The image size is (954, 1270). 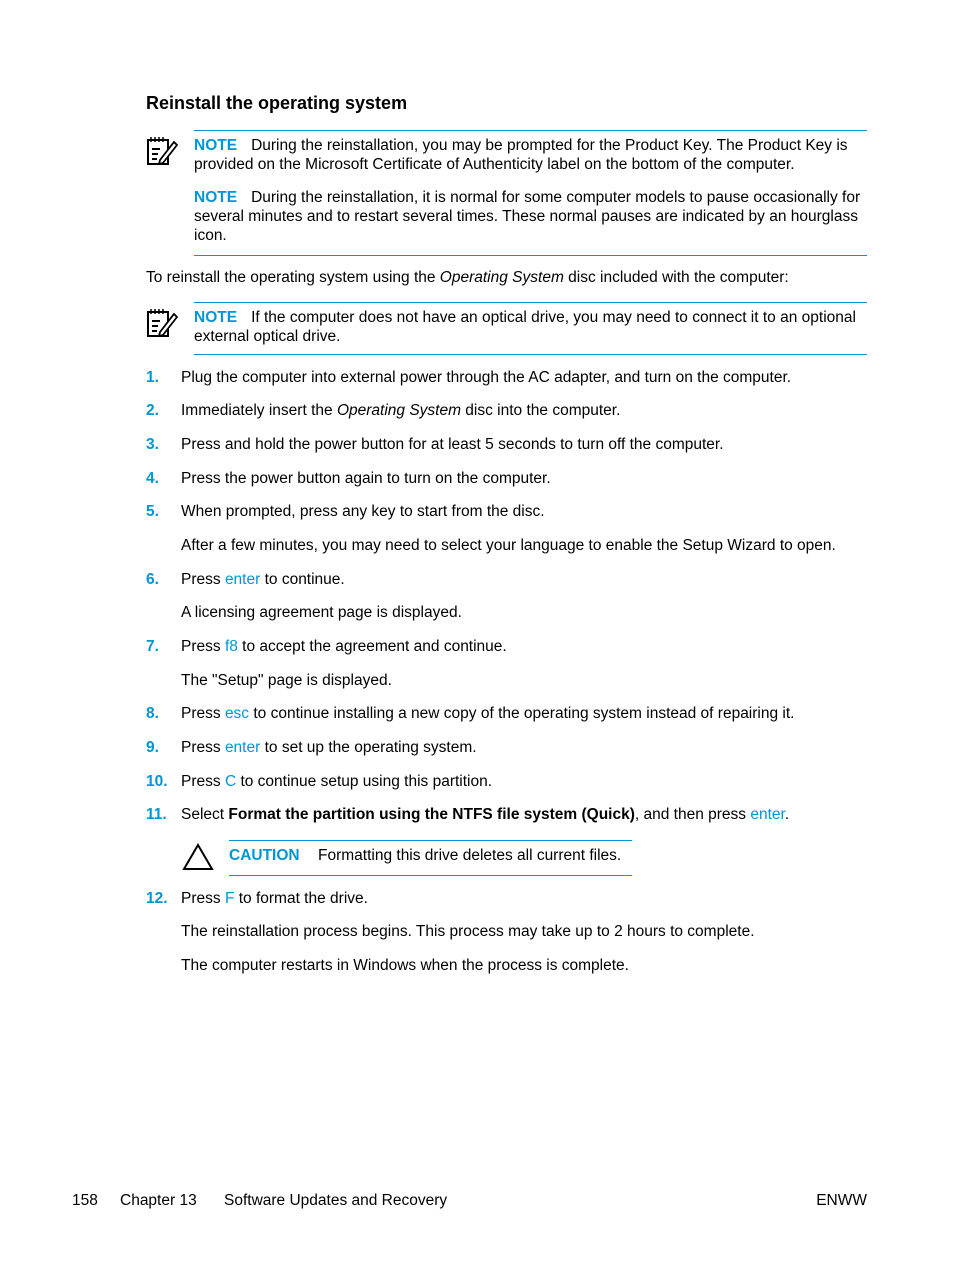 I want to click on key-esc: esc, so click(x=237, y=713).